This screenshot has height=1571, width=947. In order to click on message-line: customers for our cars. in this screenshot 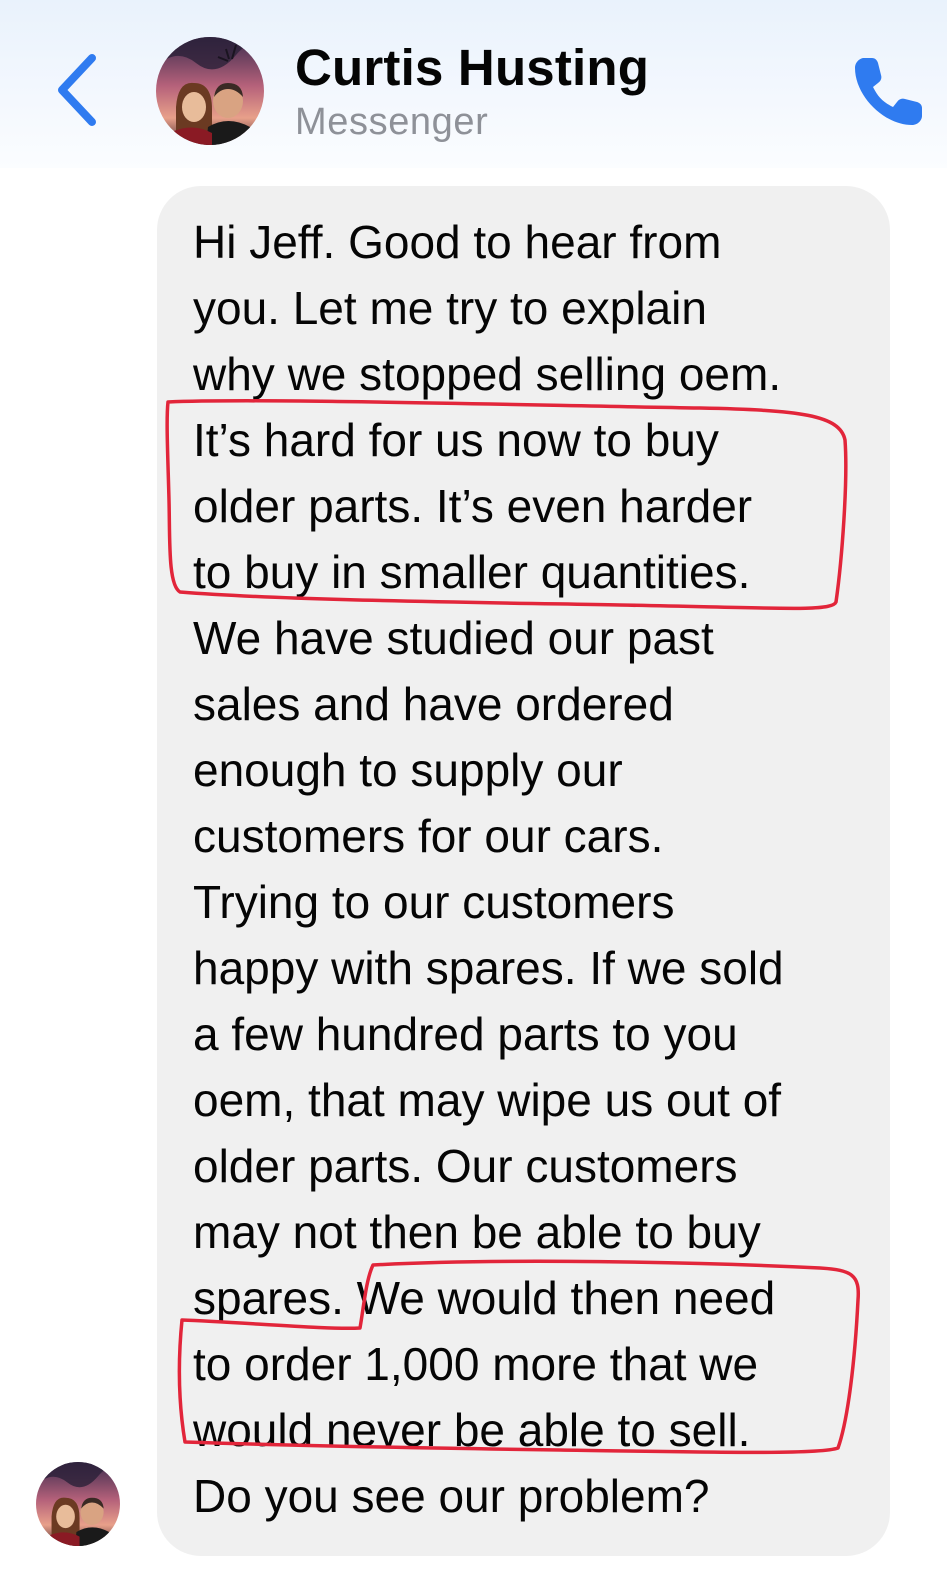, I will do `click(428, 836)`.